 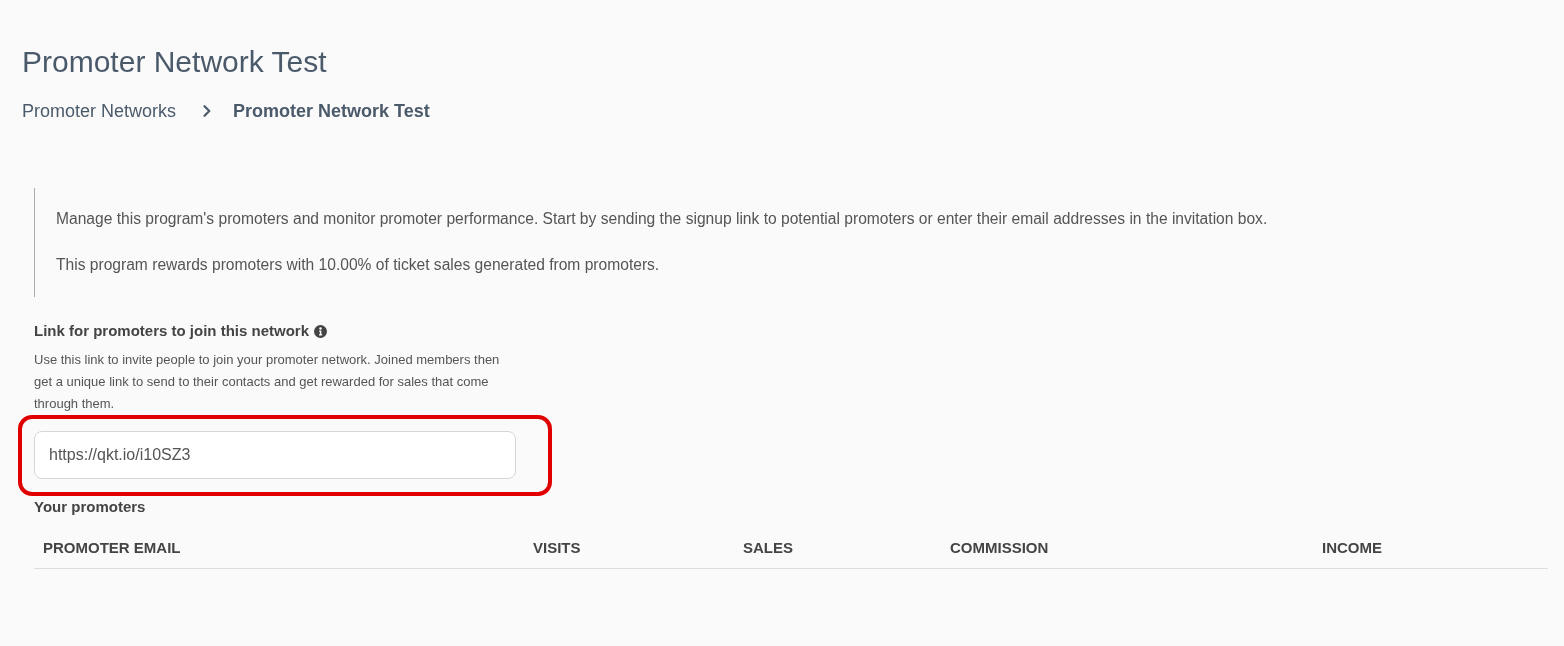 What do you see at coordinates (267, 382) in the screenshot?
I see `join-link-description: Use this link to invite people to join your promoter network. Joined members then get a unique link to send to their contacts and get rewarded for sales that come through them.` at bounding box center [267, 382].